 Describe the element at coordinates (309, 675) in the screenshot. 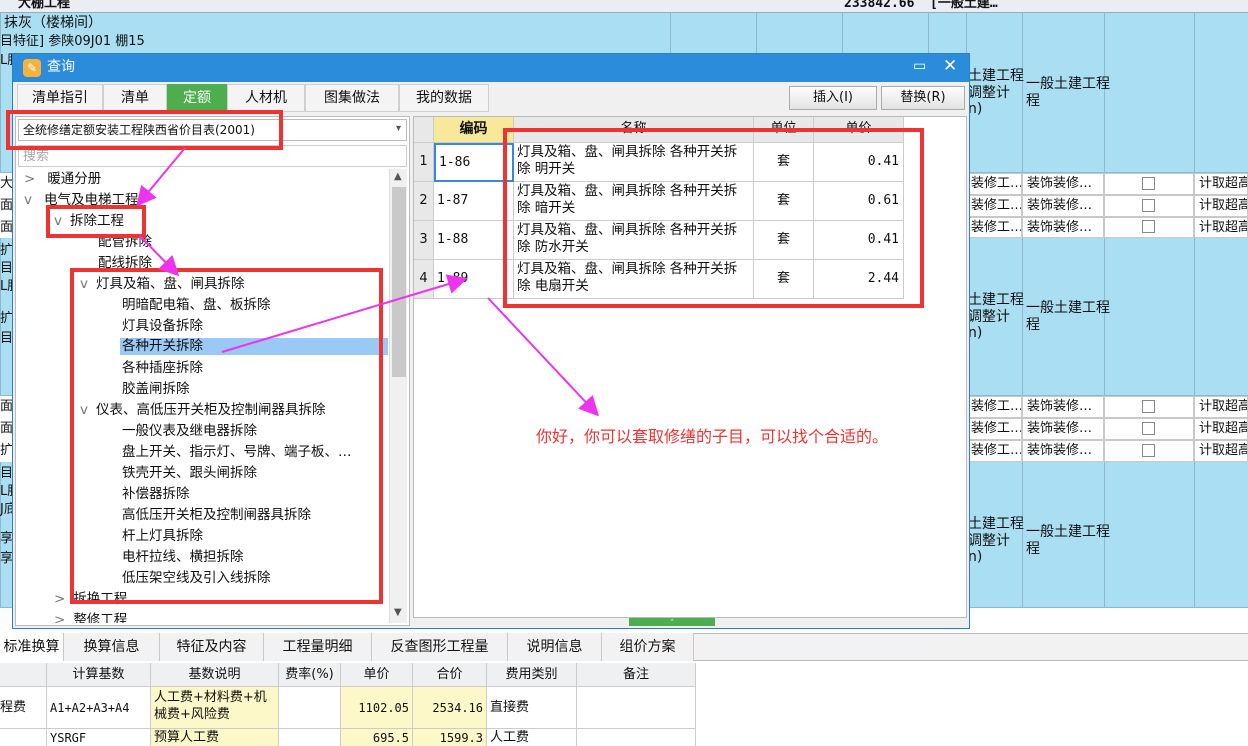

I see `col-header: 费率(%)` at that location.